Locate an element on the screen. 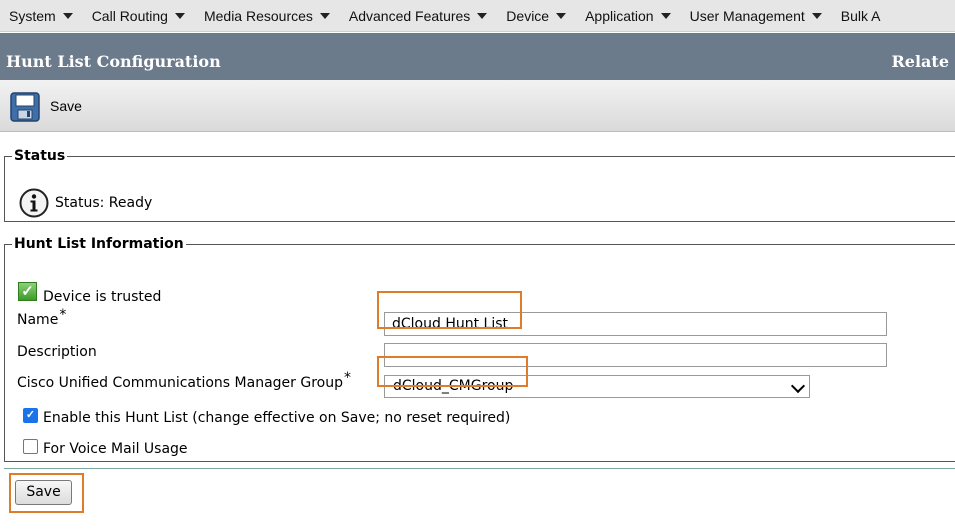 The width and height of the screenshot is (955, 530). name-label: Name* is located at coordinates (41, 317).